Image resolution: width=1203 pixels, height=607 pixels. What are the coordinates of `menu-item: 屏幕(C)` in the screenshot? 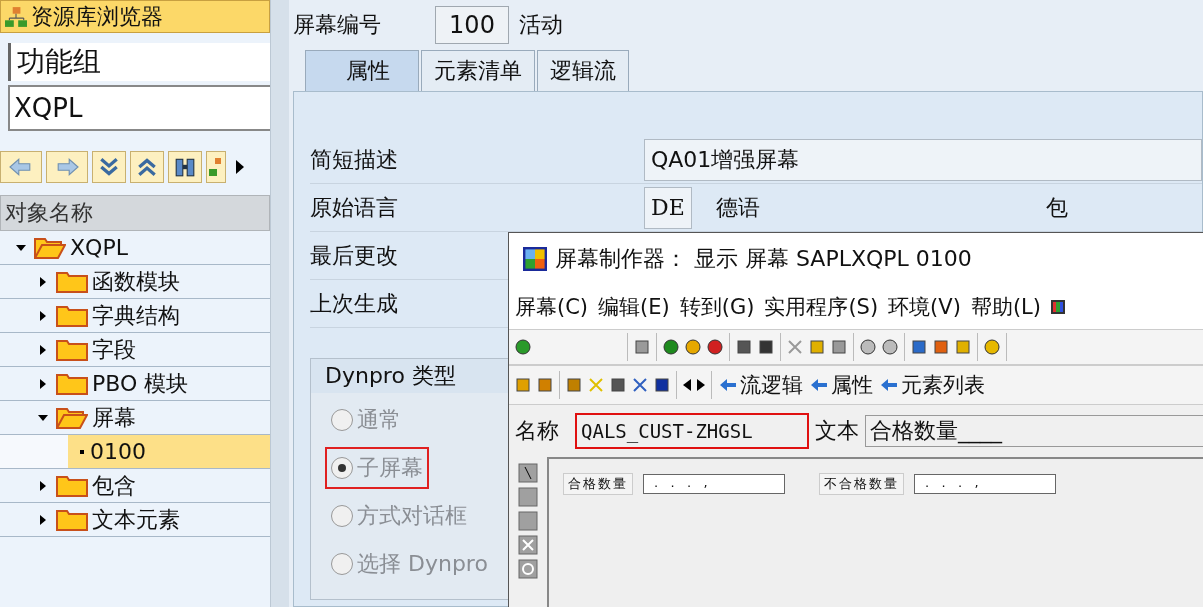 It's located at (552, 307).